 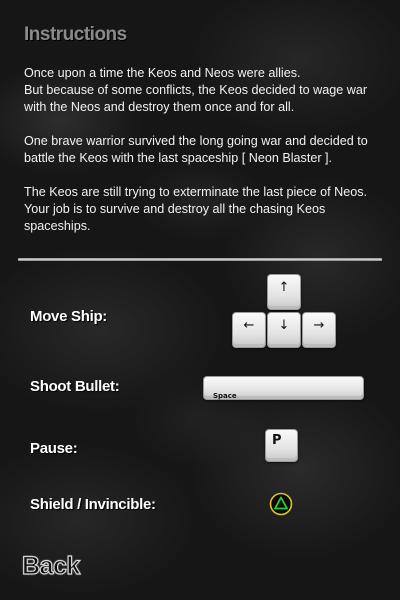 I want to click on p-key: P, so click(x=281, y=445).